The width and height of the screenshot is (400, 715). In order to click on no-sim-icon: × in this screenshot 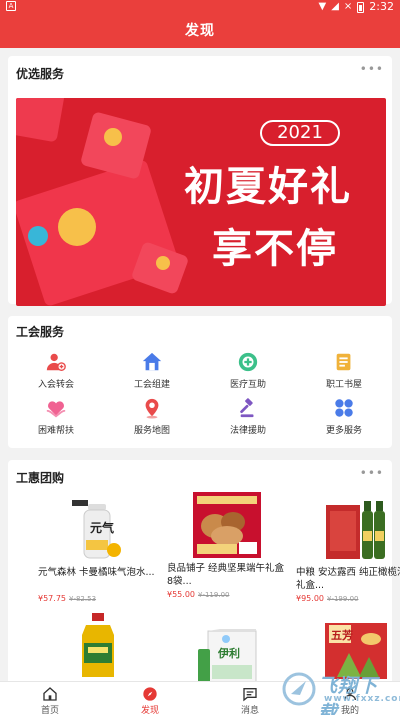, I will do `click(348, 6)`.